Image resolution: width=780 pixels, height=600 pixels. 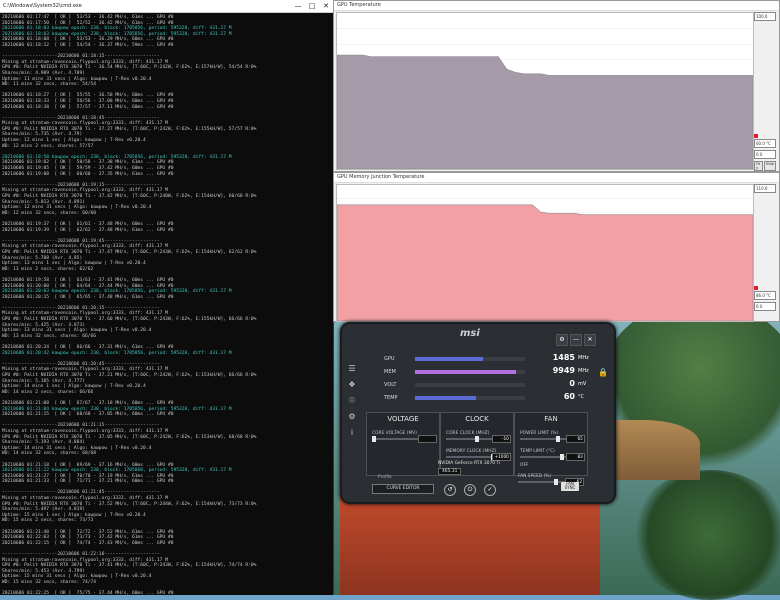 What do you see at coordinates (765, 16) in the screenshot?
I see `max-value: 100.0` at bounding box center [765, 16].